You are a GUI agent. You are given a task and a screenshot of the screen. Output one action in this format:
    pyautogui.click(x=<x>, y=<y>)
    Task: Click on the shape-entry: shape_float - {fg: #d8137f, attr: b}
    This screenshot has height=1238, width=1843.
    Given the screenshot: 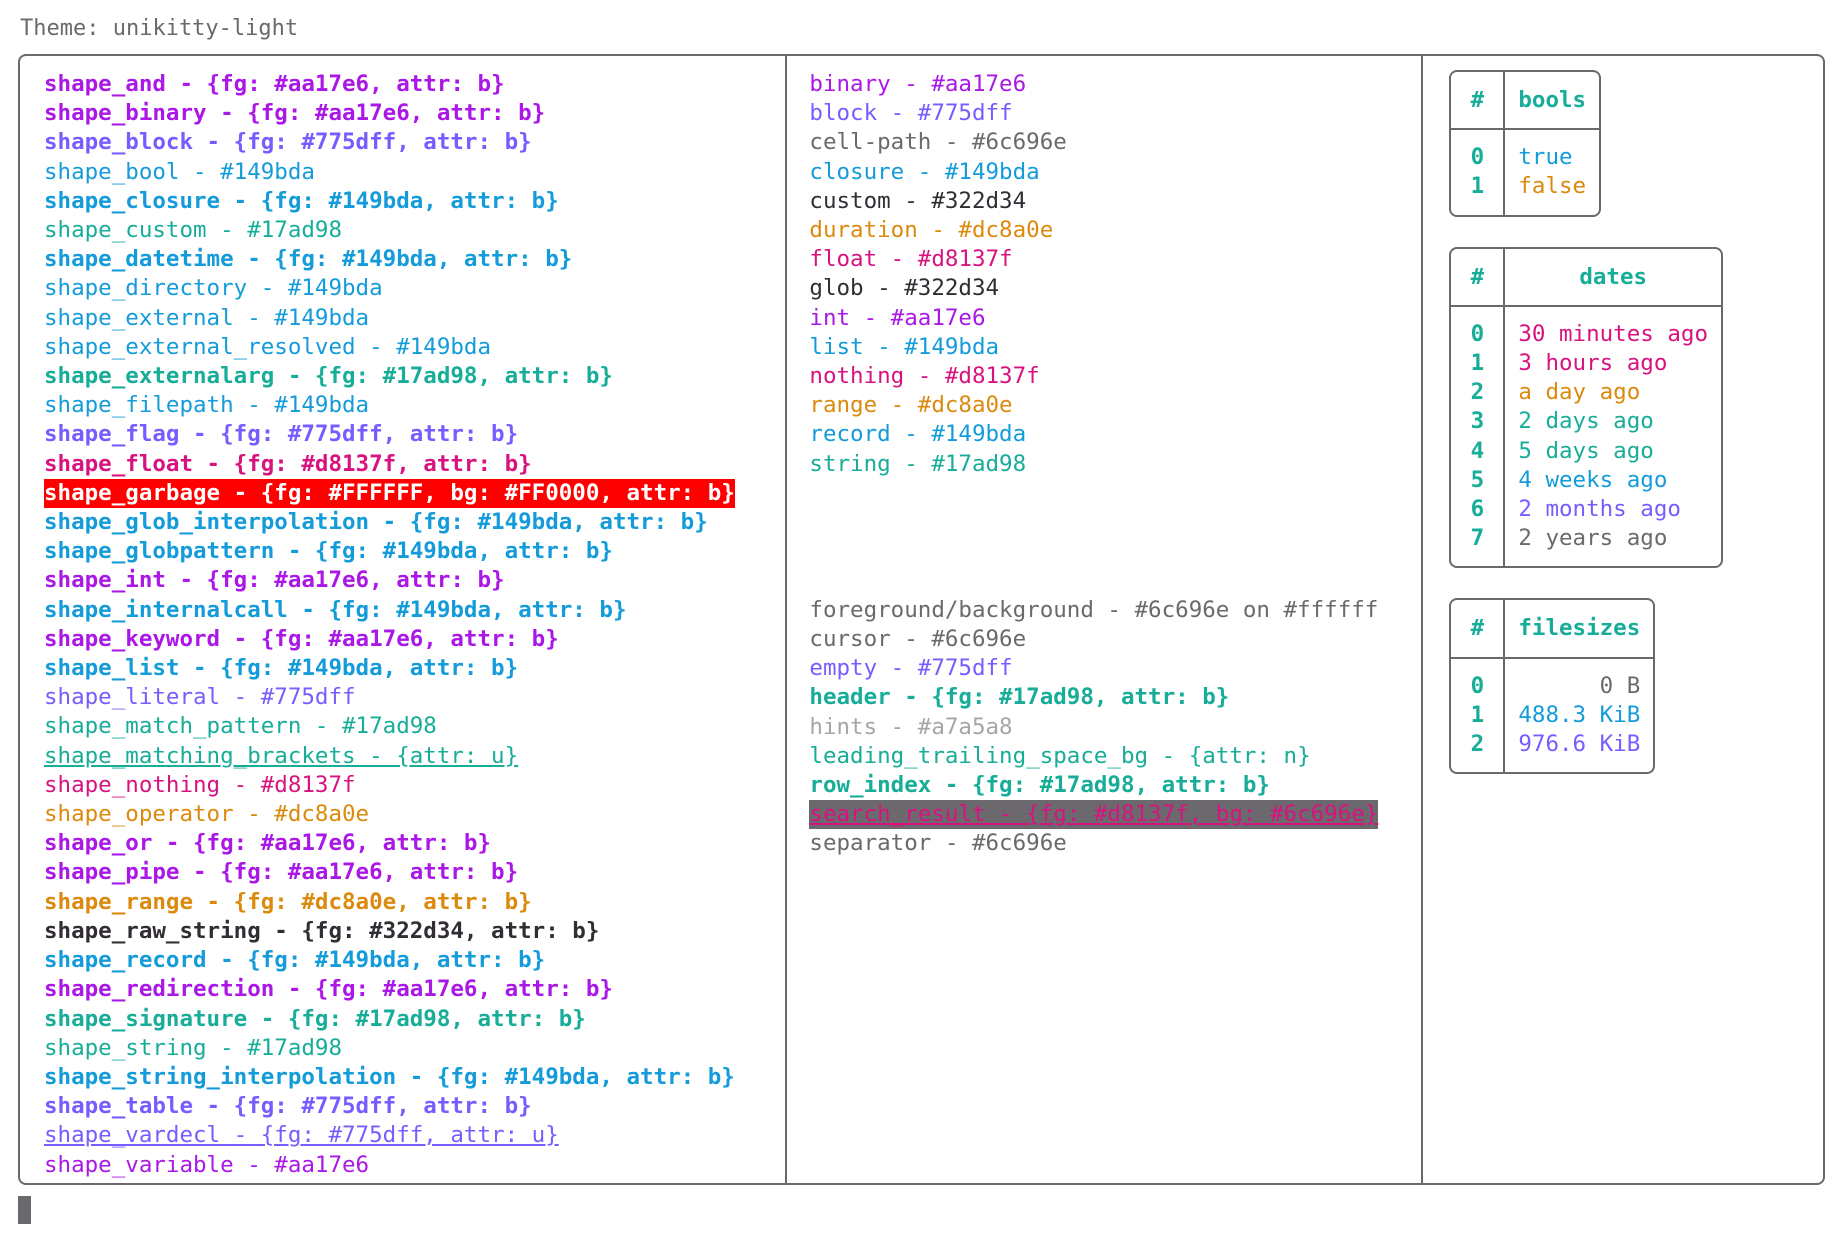 What is the action you would take?
    pyautogui.click(x=288, y=463)
    